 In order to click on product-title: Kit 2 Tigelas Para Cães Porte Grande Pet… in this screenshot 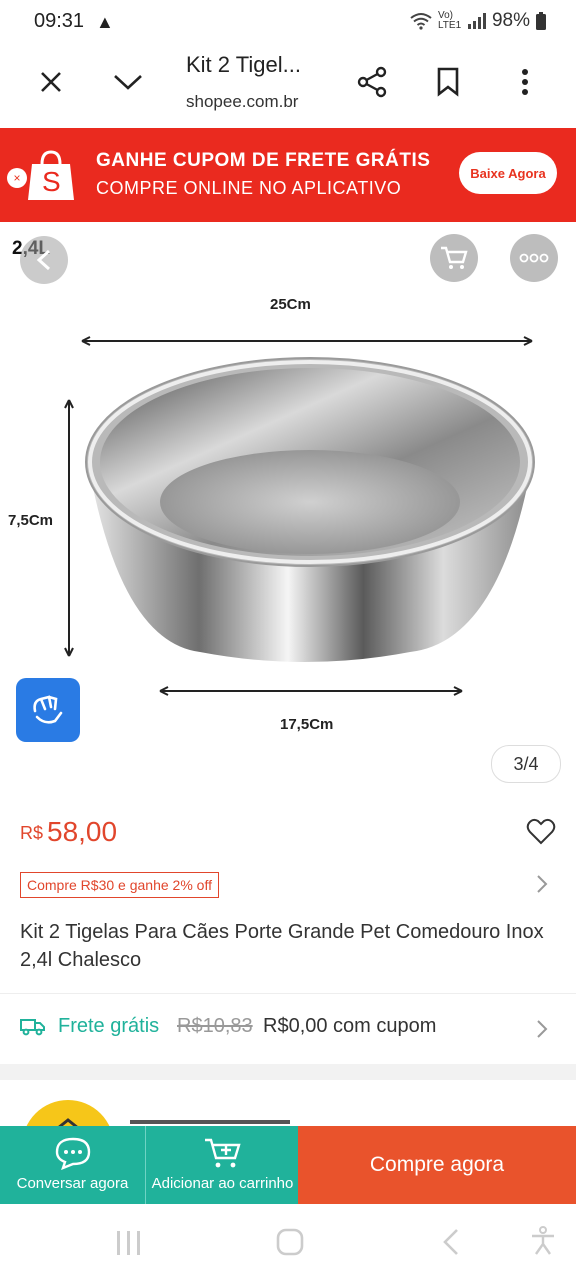, I will do `click(282, 946)`.